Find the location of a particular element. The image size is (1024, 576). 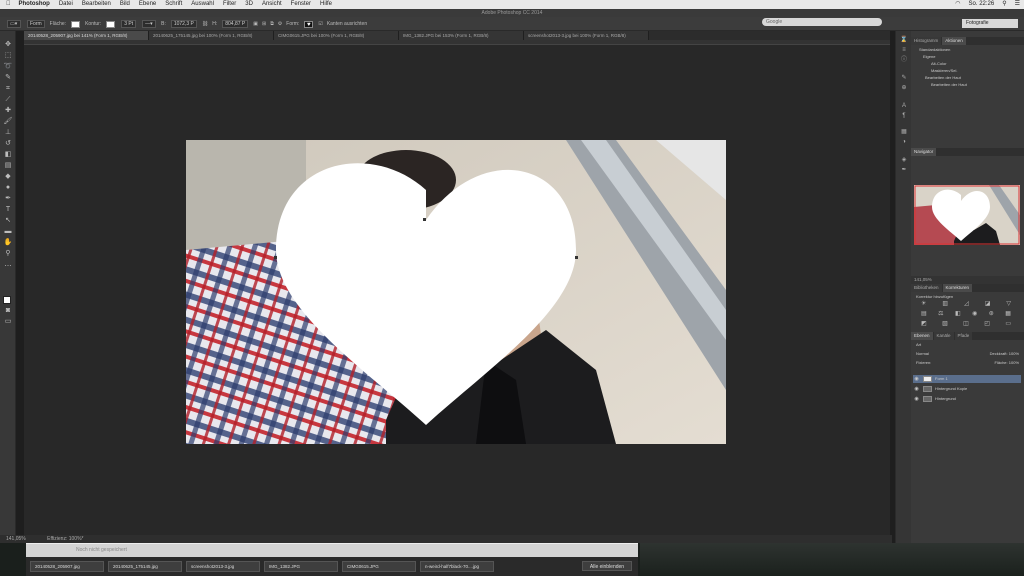

menu-bild: Bild is located at coordinates (125, 4).